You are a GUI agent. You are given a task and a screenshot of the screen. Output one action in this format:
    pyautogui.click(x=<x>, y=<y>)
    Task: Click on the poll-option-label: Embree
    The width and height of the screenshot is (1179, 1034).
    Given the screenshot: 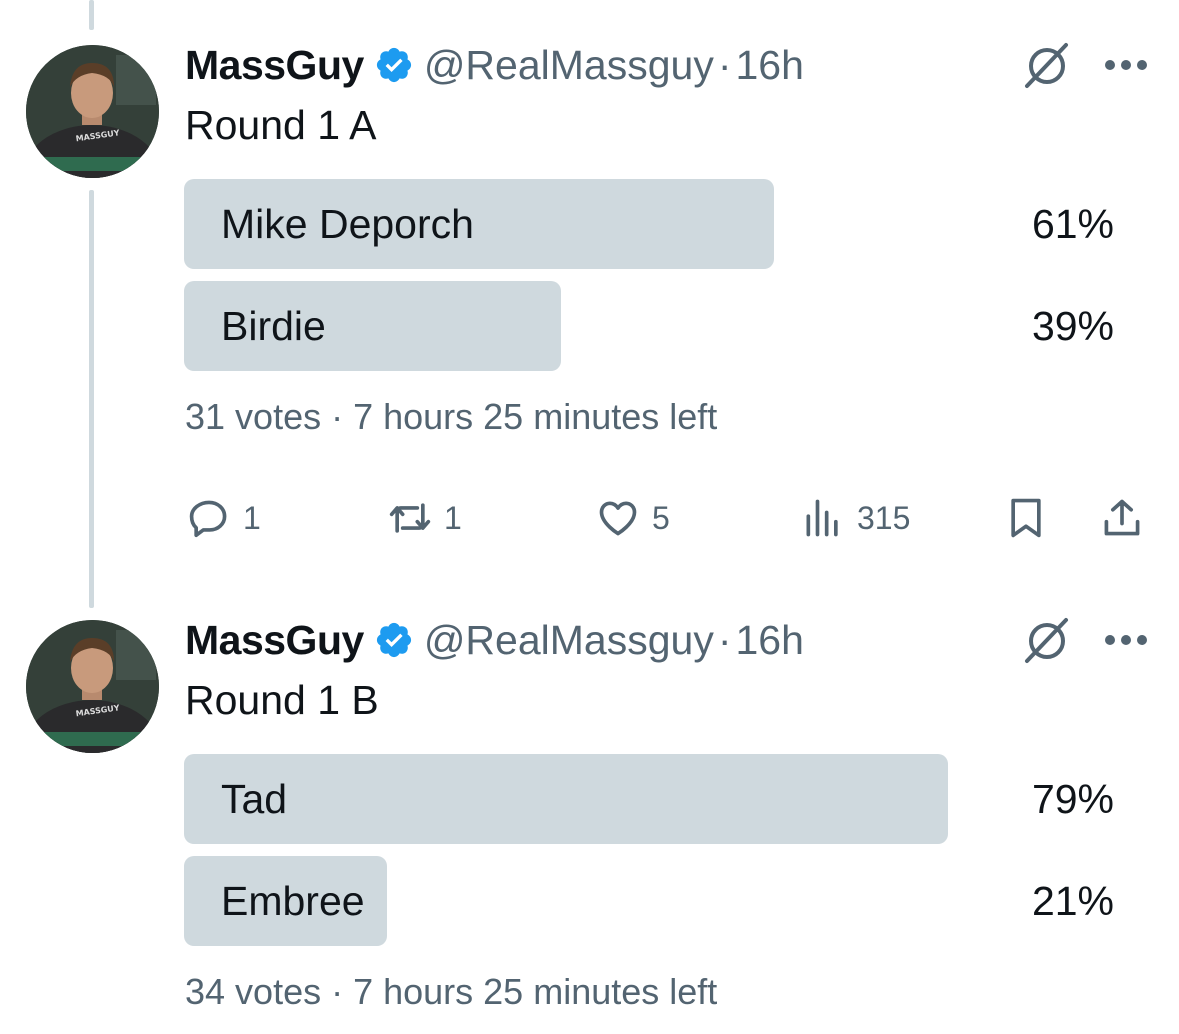 What is the action you would take?
    pyautogui.click(x=293, y=901)
    